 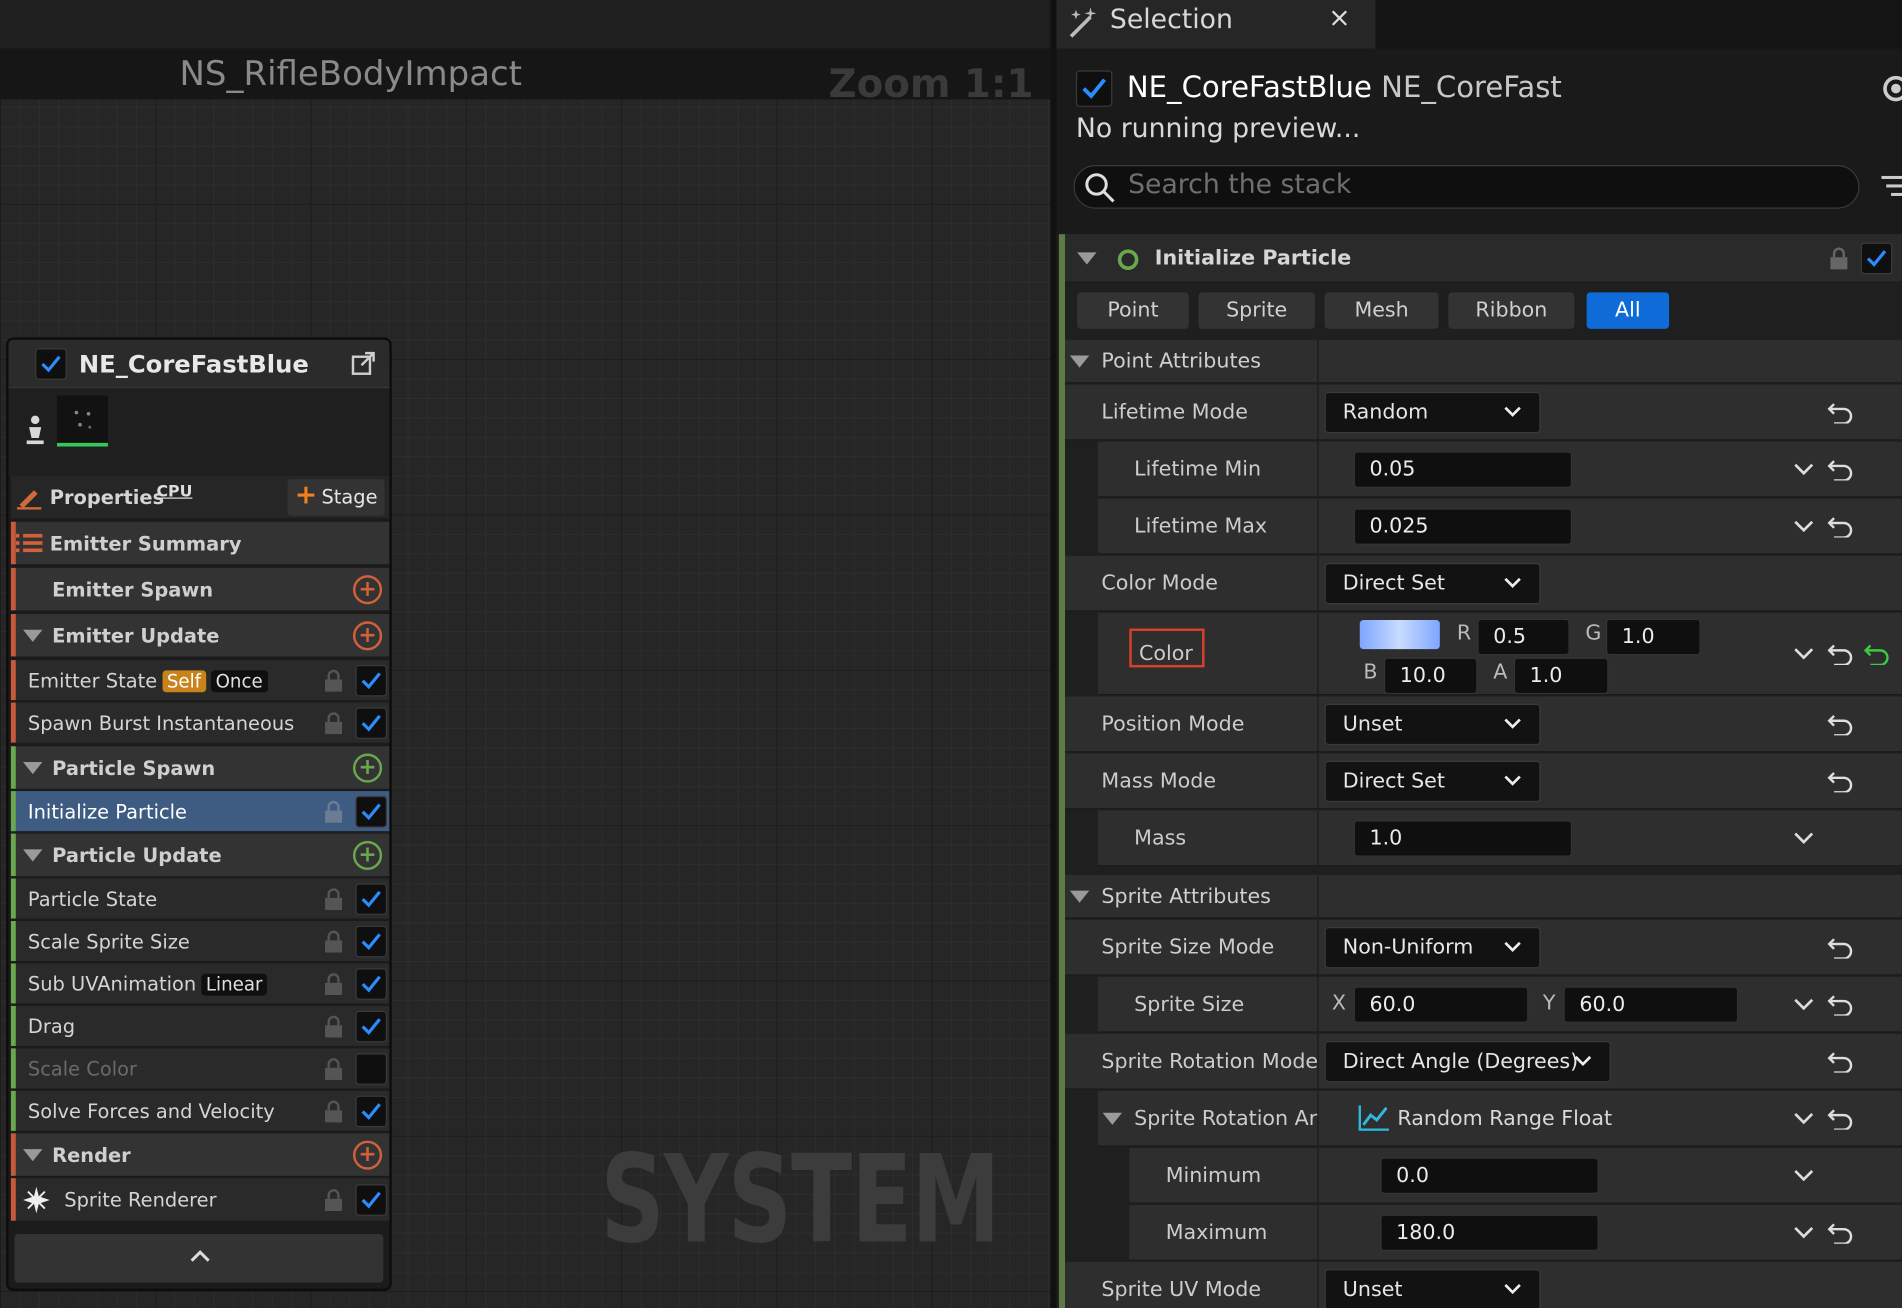 I want to click on emitter-summary-row: Emitter Summary, so click(x=200, y=543).